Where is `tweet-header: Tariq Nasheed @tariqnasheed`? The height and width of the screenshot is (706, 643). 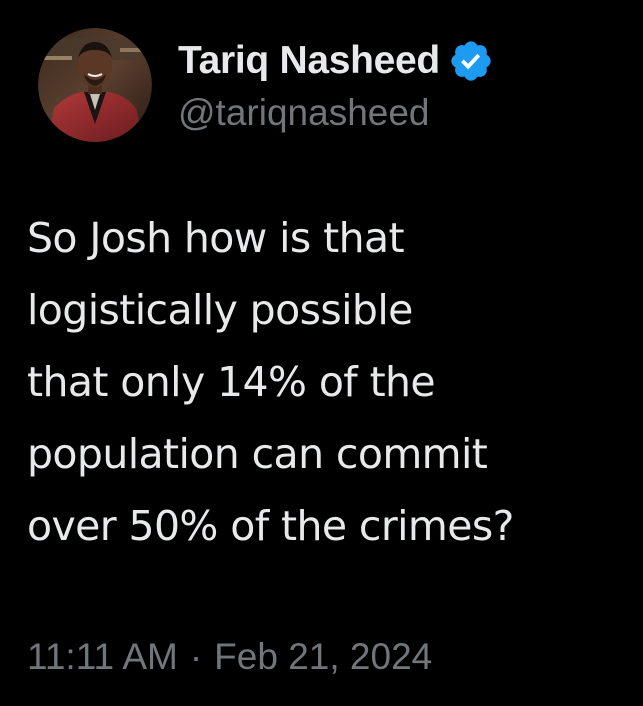
tweet-header: Tariq Nasheed @tariqnasheed is located at coordinates (266, 89).